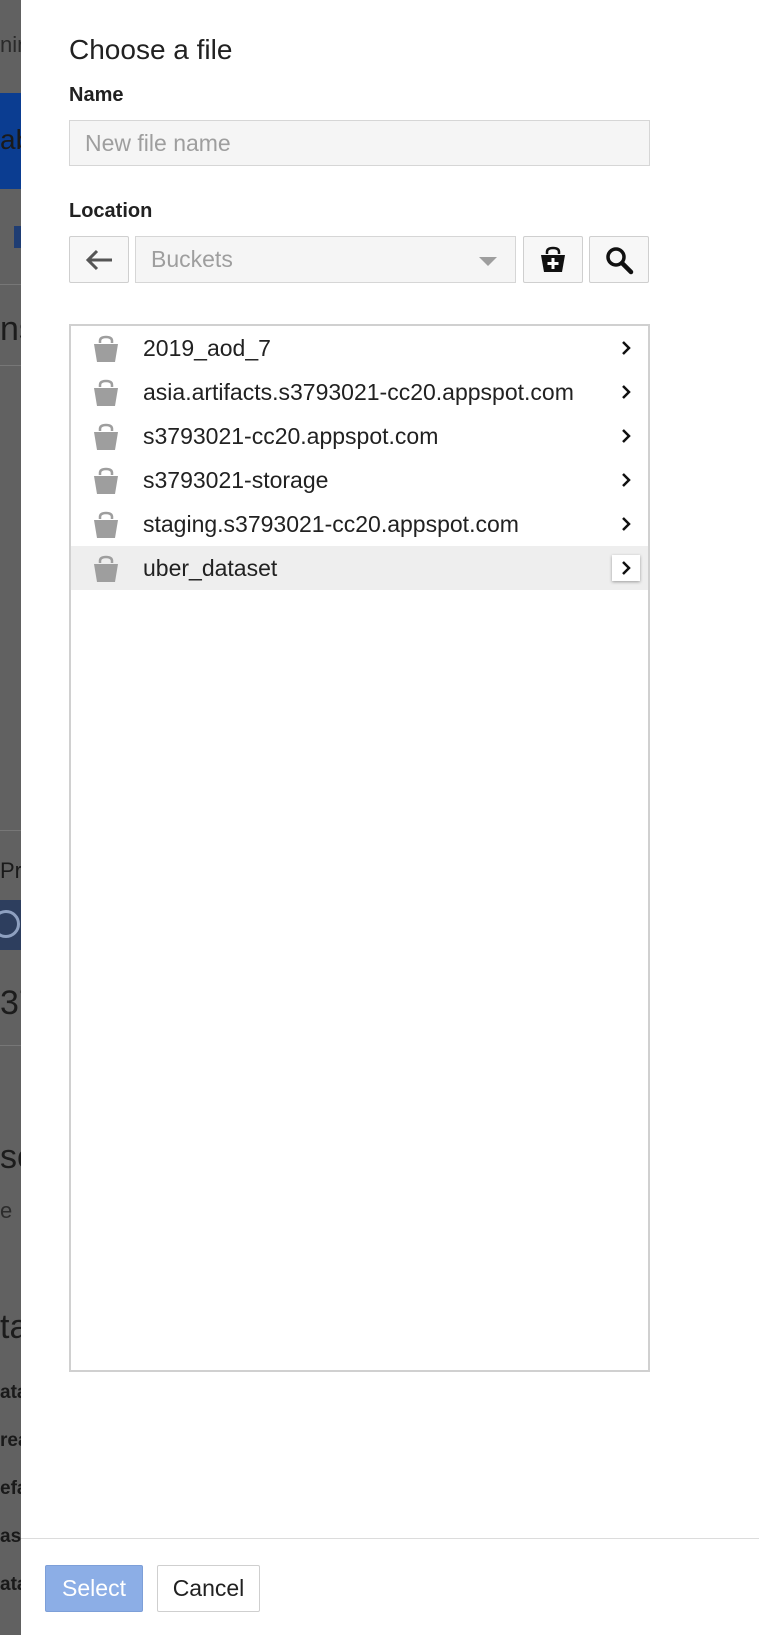 The height and width of the screenshot is (1635, 759). I want to click on bucket-name: uber_dataset, so click(210, 567).